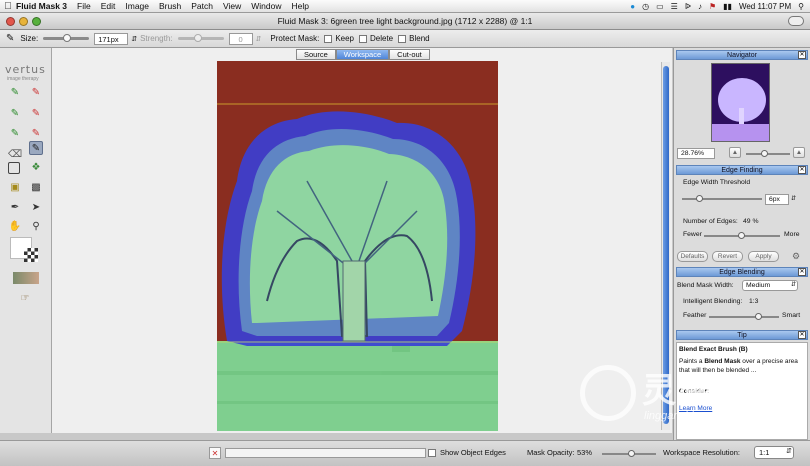 This screenshot has height=466, width=810. Describe the element at coordinates (36, 207) in the screenshot. I see `pointer-icon: ➤` at that location.